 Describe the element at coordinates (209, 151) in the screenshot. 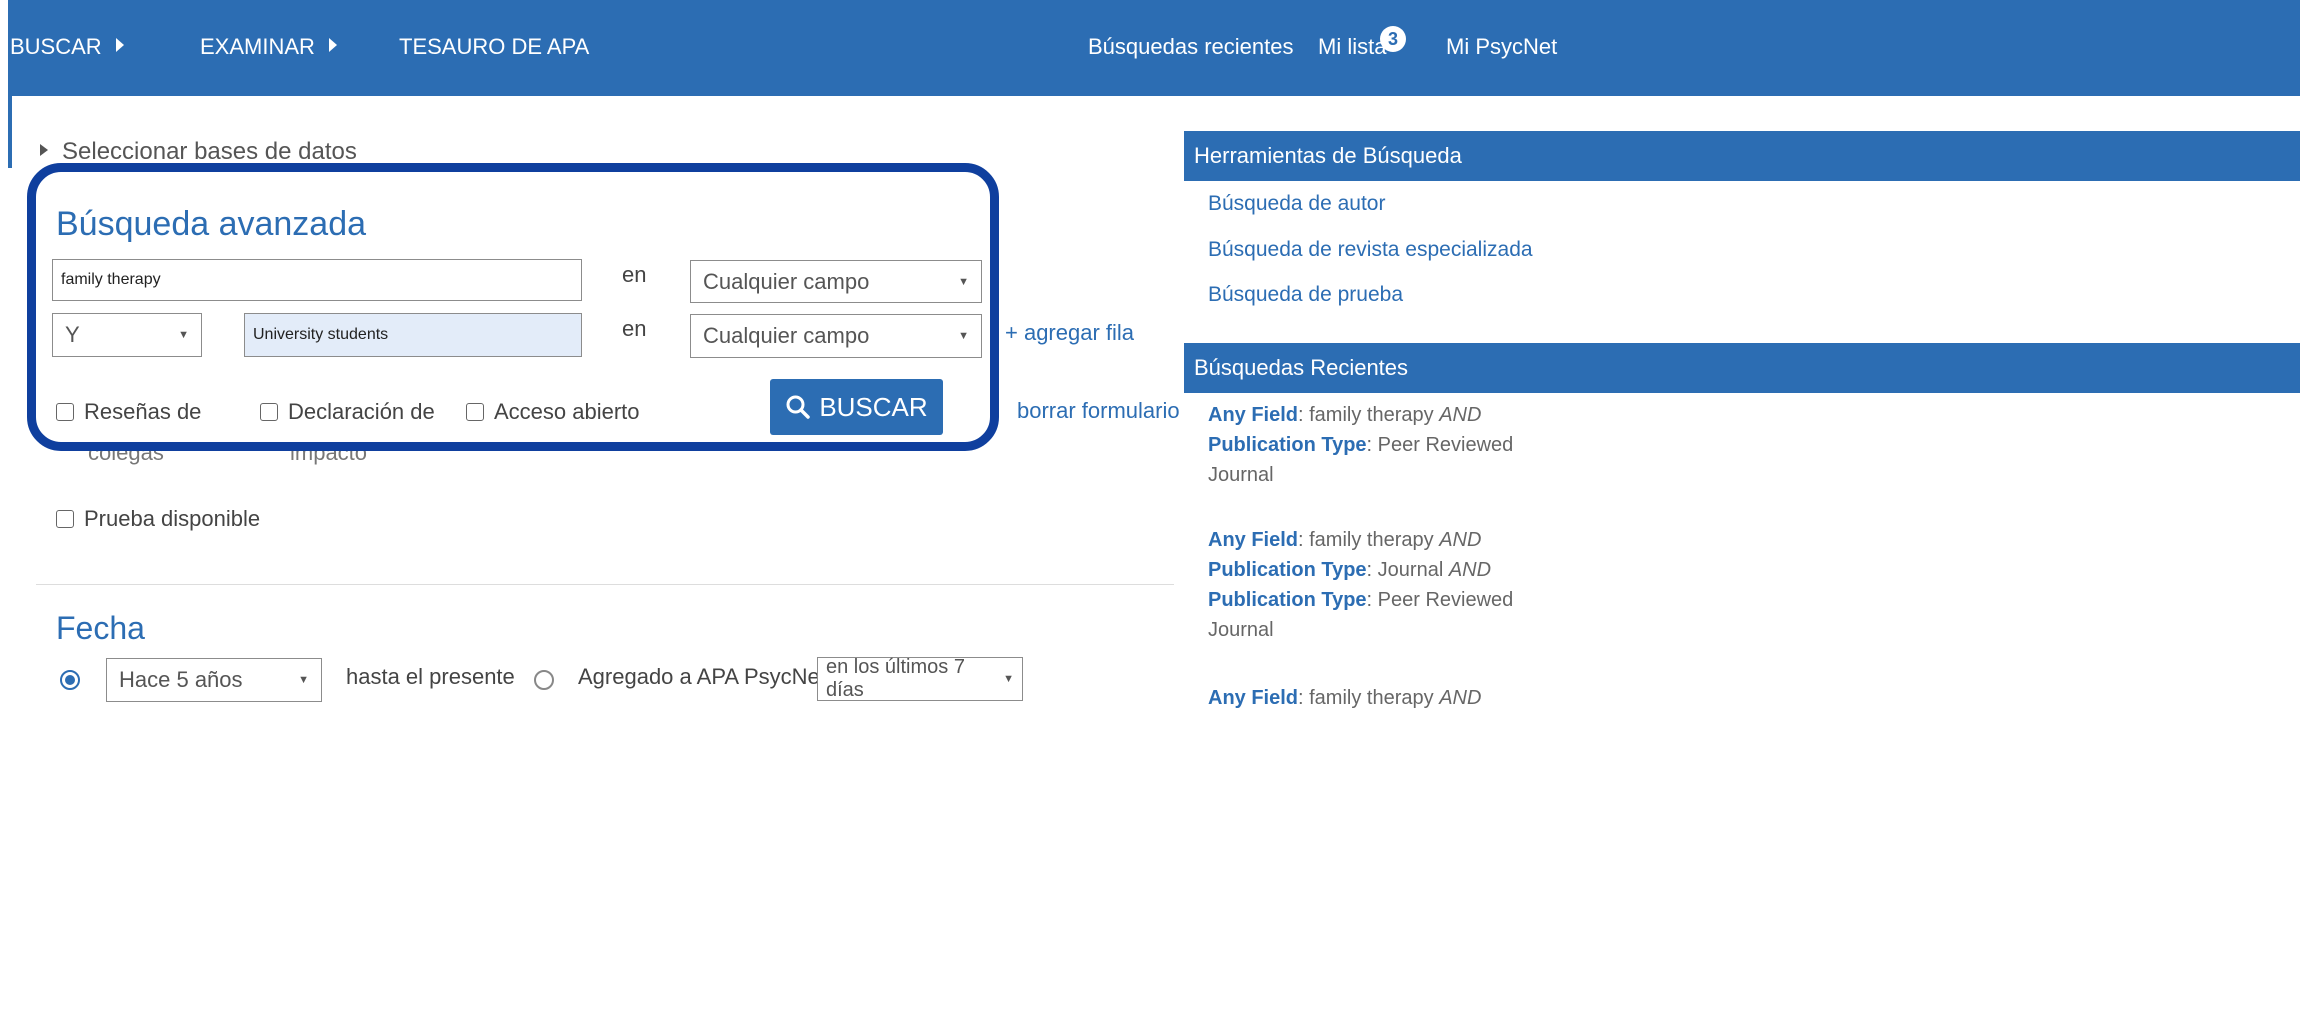

I see `select-databases-label: Seleccionar bases de datos` at that location.